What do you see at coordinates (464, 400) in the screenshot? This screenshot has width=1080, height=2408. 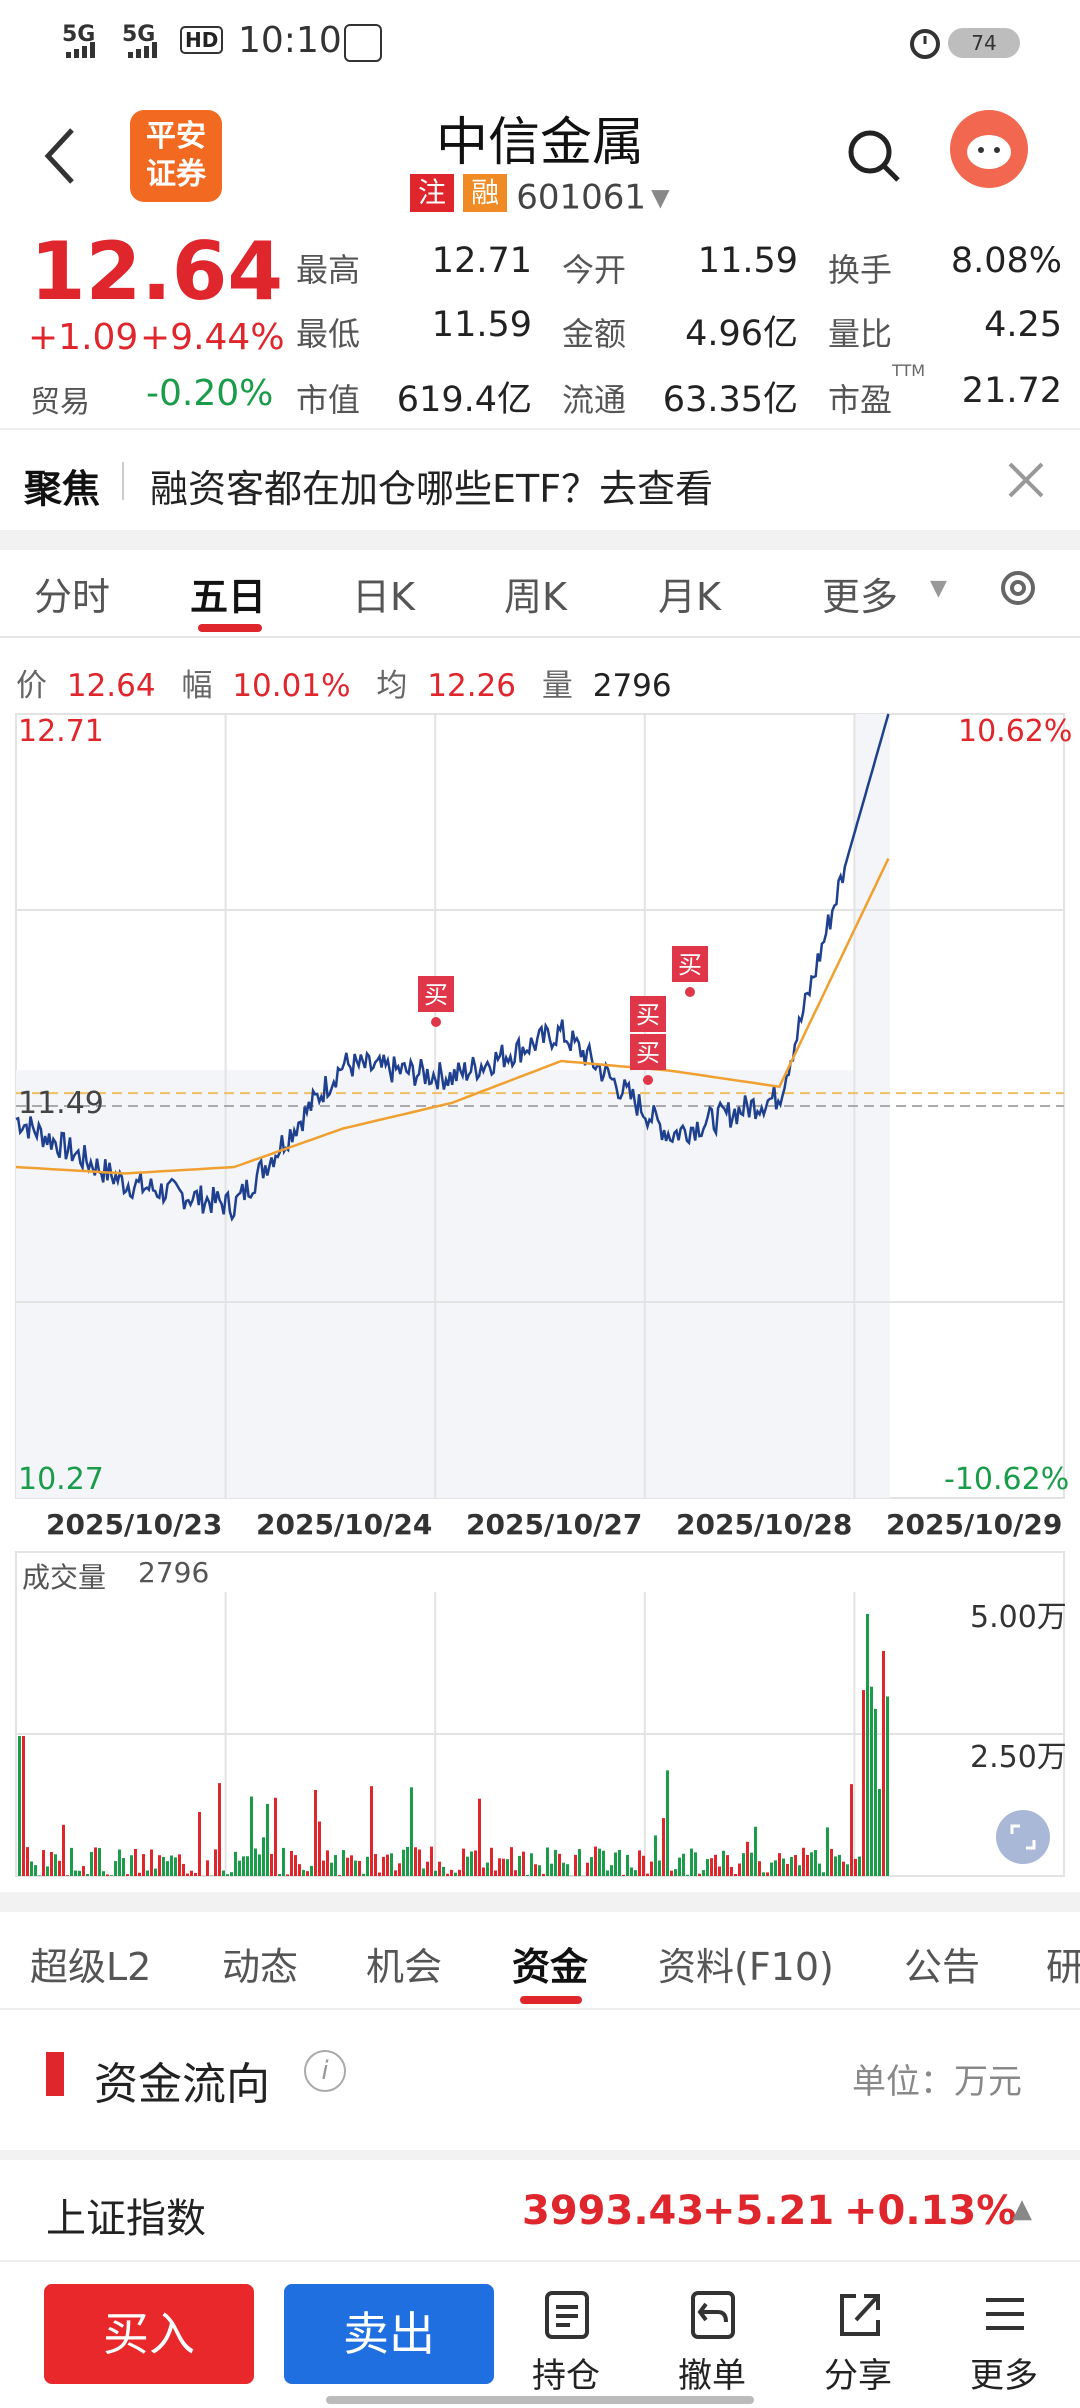 I see `field-value: 619.4亿` at bounding box center [464, 400].